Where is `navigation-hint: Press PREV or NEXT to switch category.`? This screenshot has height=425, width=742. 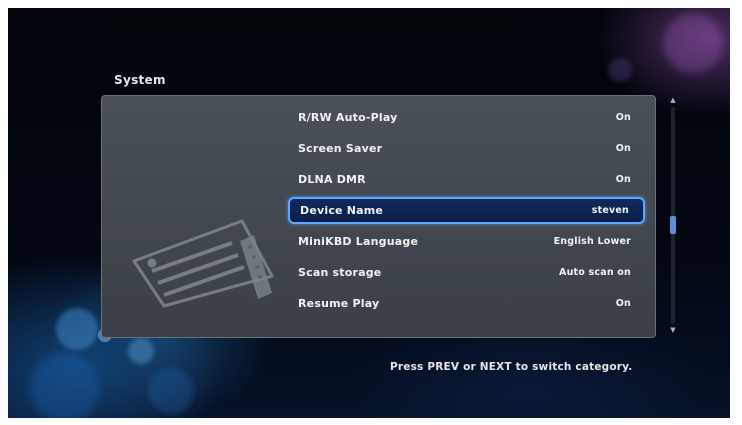 navigation-hint: Press PREV or NEXT to switch category. is located at coordinates (511, 367).